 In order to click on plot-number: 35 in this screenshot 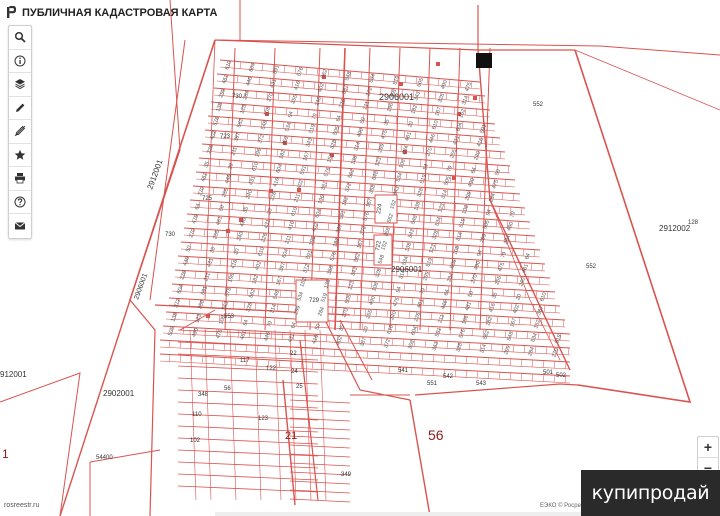, I will do `click(213, 250)`.